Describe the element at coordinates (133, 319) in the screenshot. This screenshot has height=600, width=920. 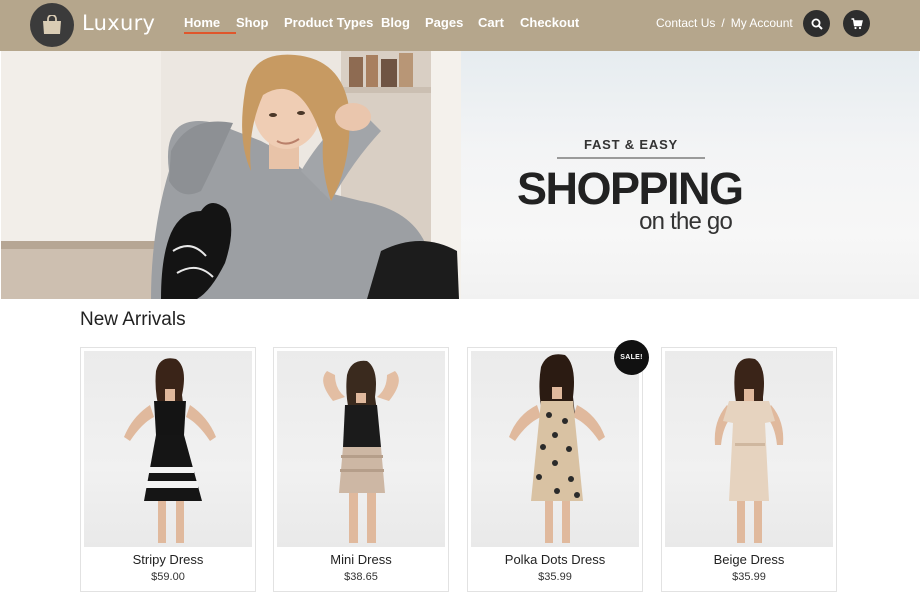
I see `section-title-new-arrivals: New Arrivals` at that location.